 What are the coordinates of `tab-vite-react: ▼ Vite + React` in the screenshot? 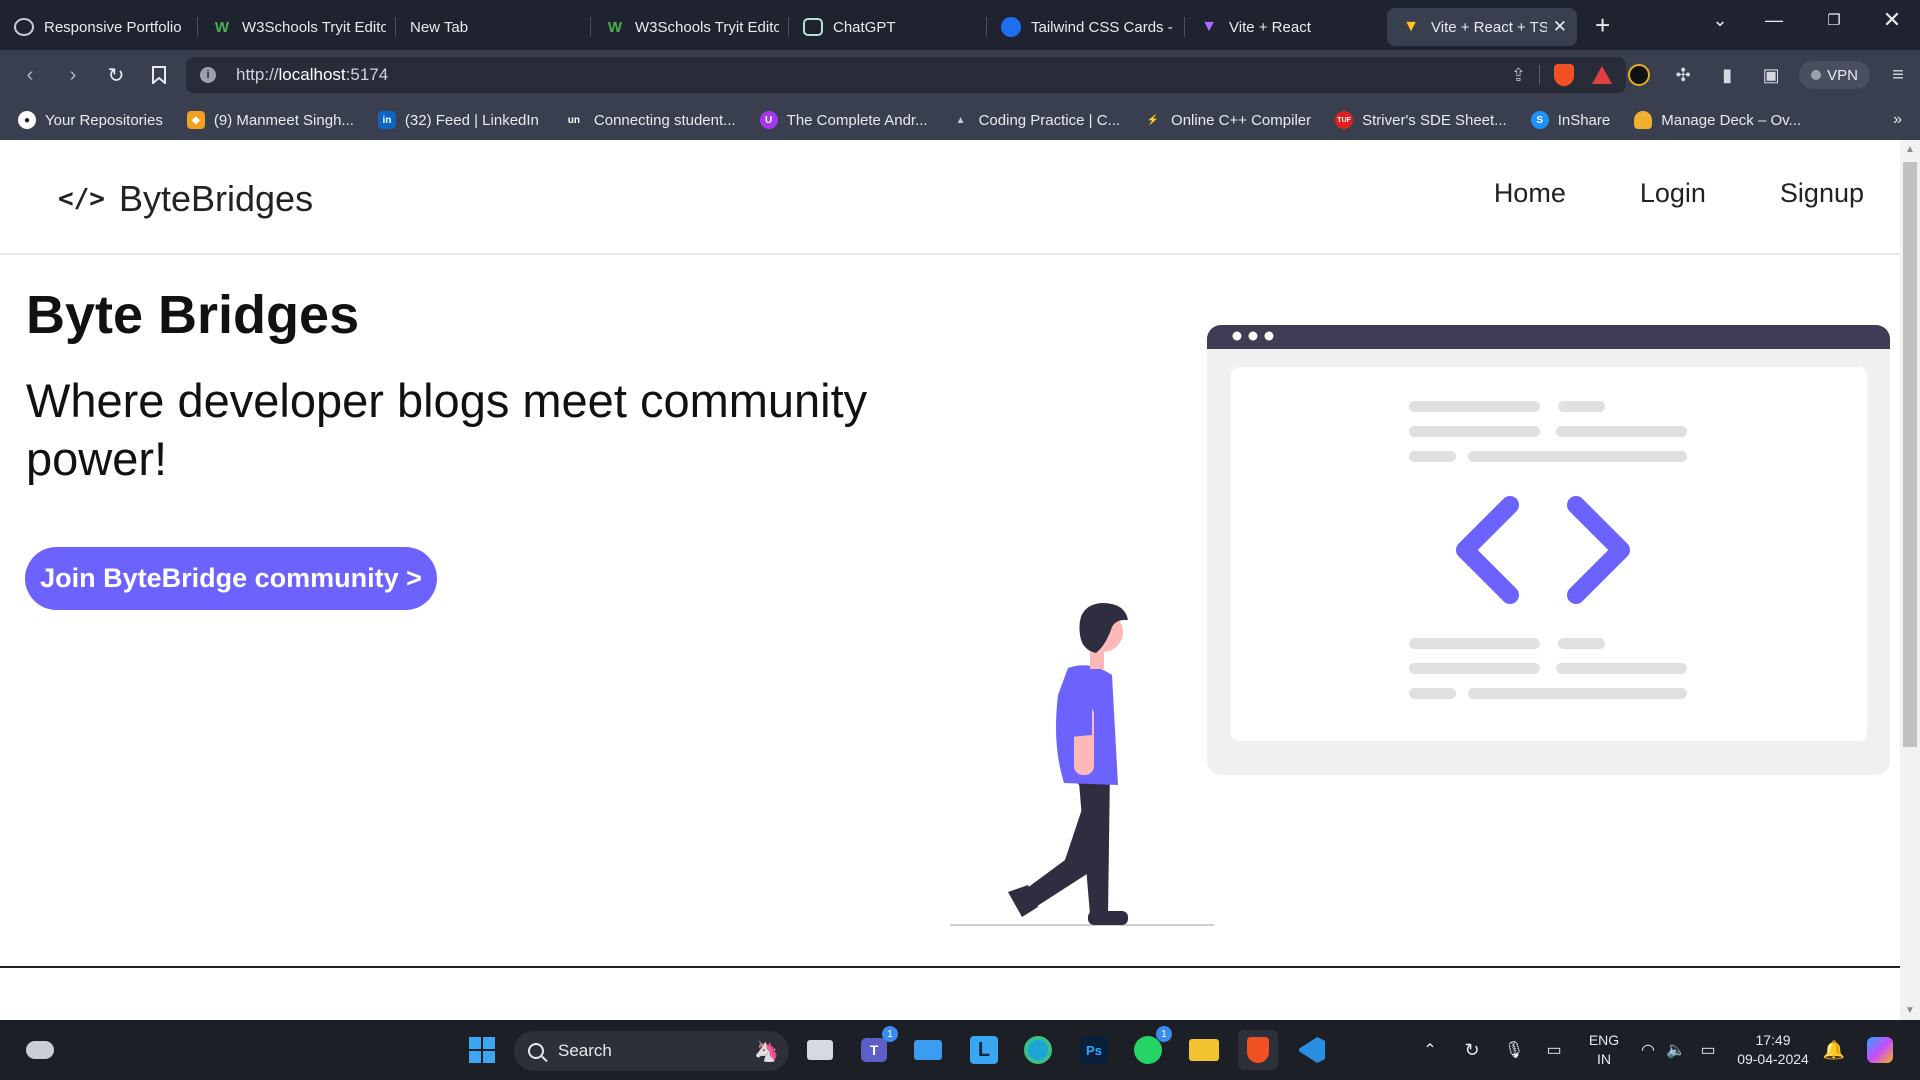 It's located at (1284, 27).